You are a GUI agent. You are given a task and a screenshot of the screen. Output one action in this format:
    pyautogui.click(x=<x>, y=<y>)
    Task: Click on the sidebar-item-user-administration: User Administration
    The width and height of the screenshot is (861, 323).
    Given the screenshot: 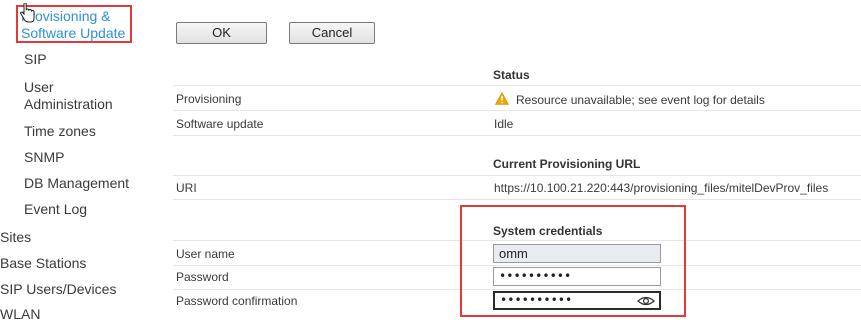 What is the action you would take?
    pyautogui.click(x=74, y=96)
    